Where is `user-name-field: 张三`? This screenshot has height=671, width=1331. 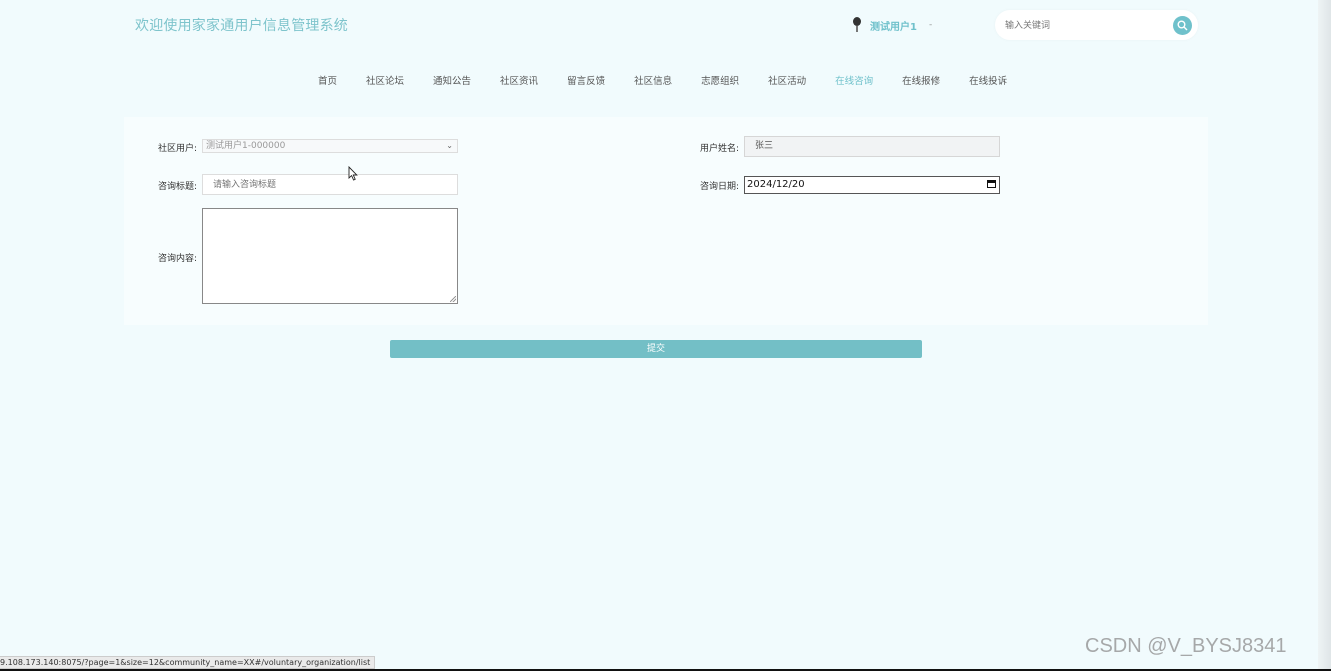
user-name-field: 张三 is located at coordinates (872, 146).